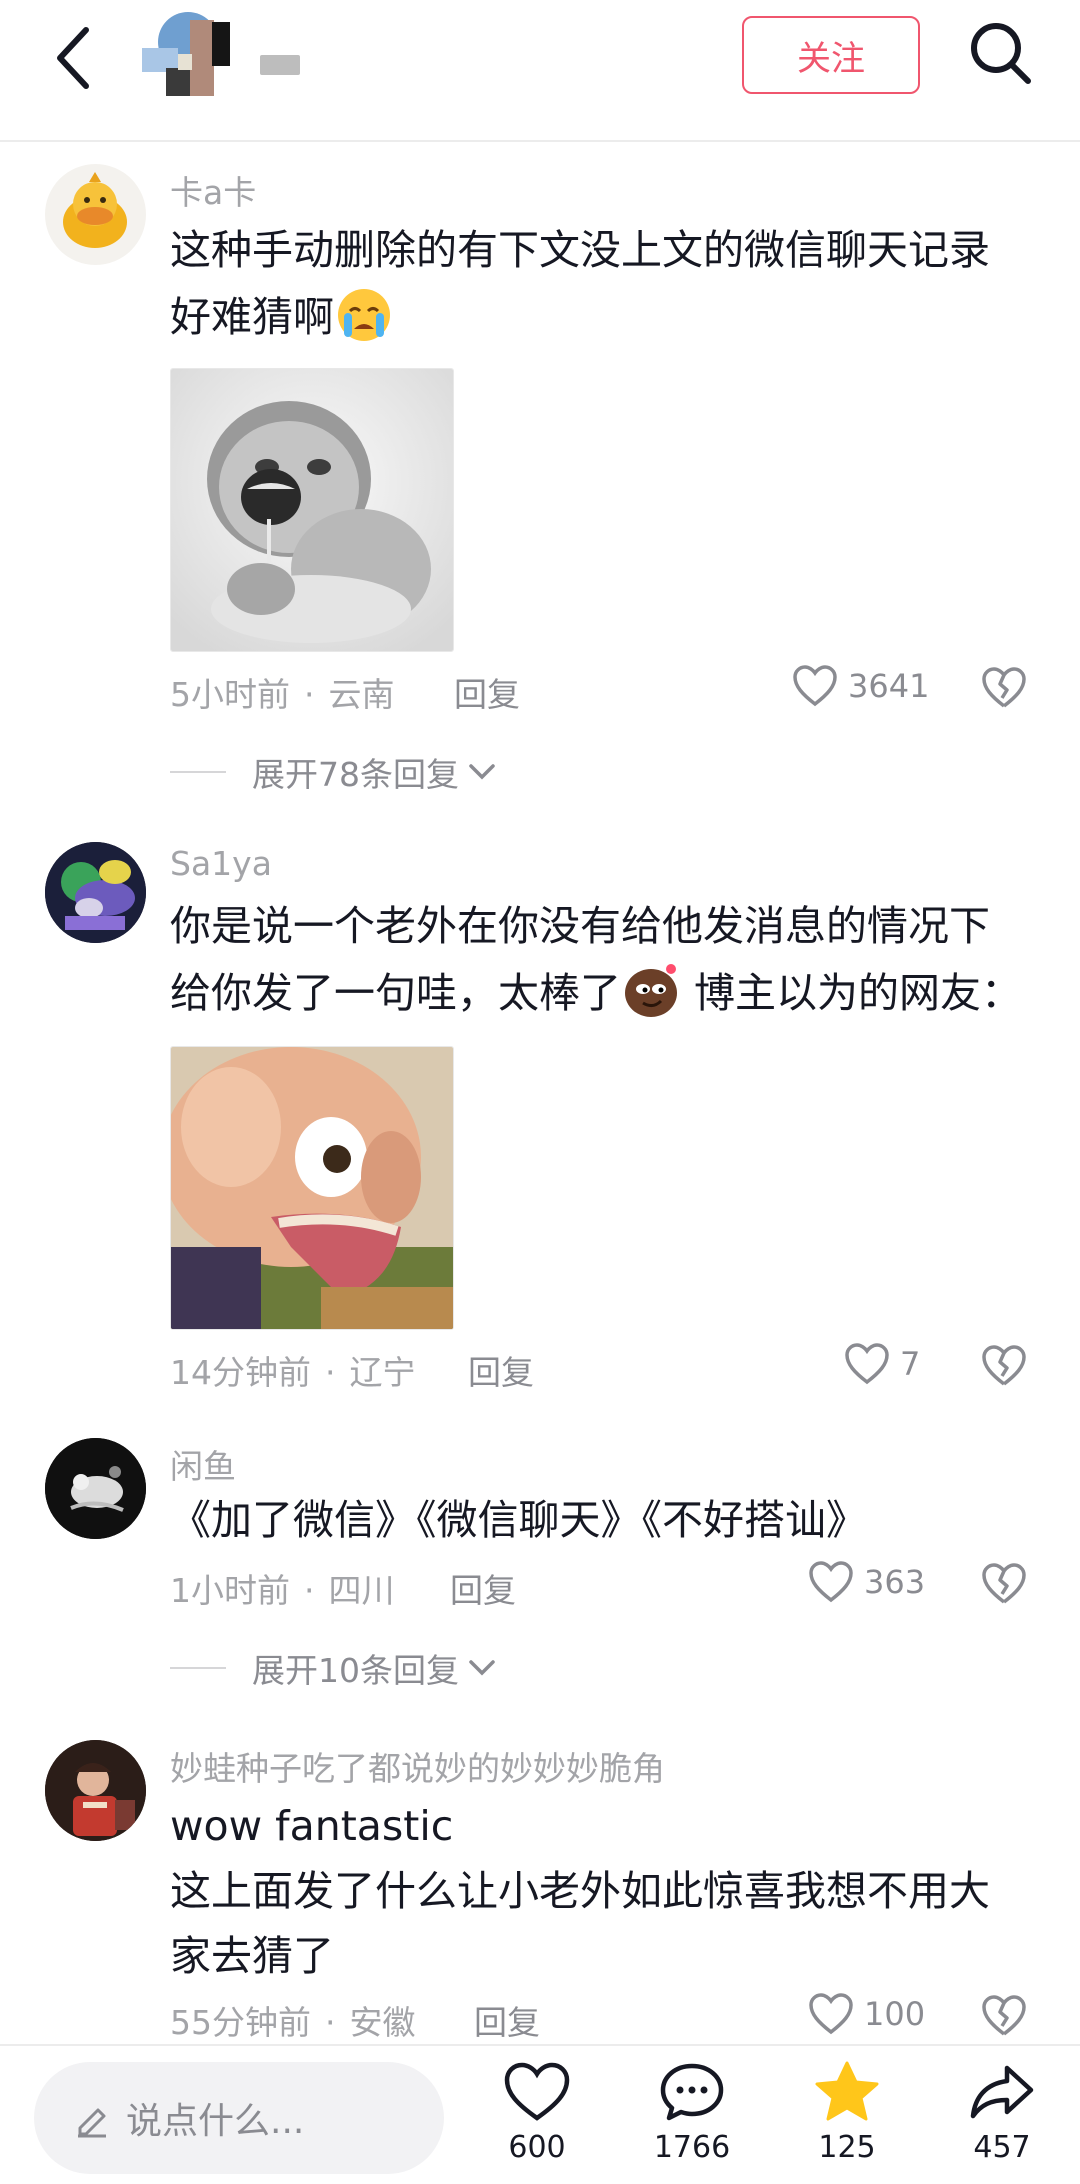 This screenshot has width=1080, height=2184. I want to click on search-icon, so click(1001, 53).